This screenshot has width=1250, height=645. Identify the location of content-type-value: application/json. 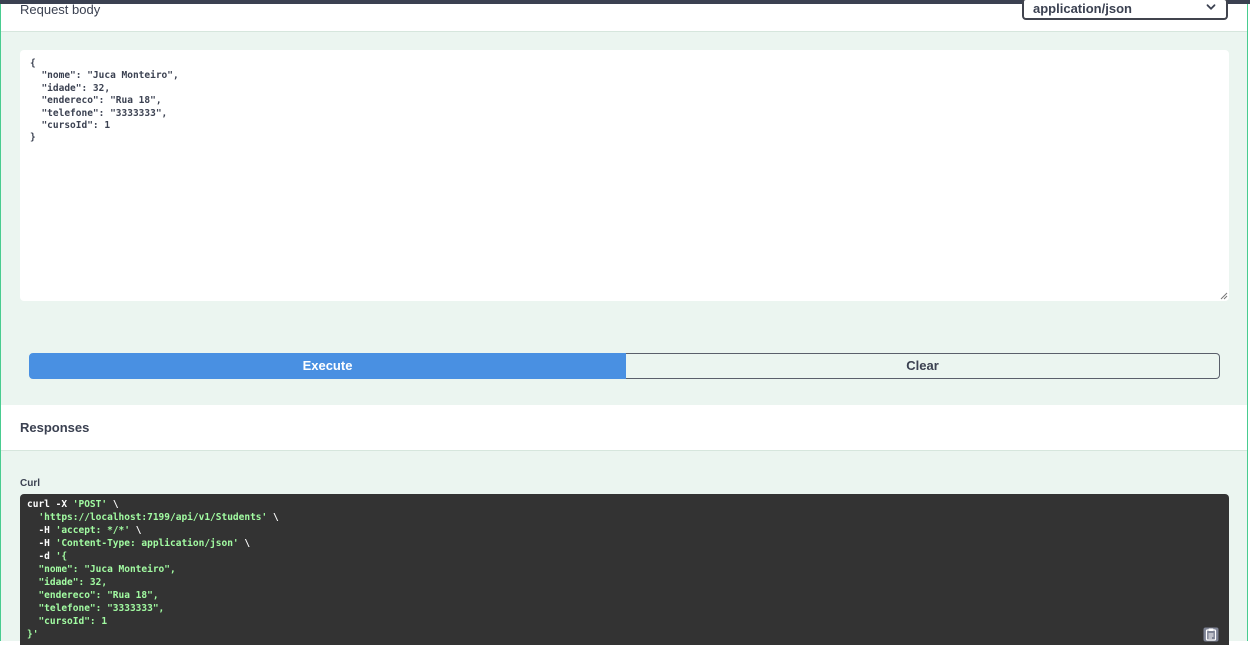
(1082, 8).